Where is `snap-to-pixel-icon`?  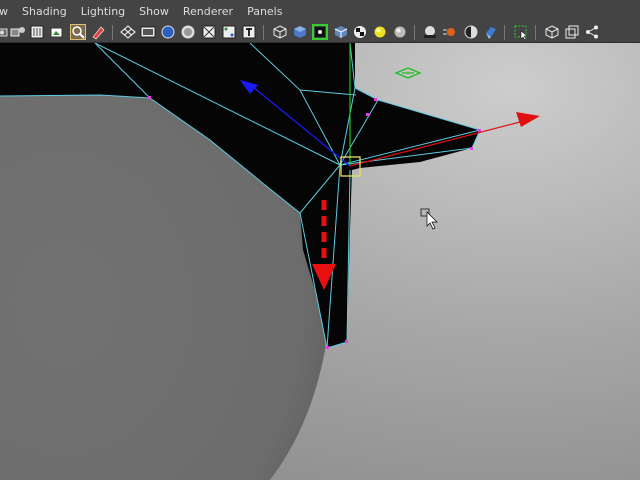 snap-to-pixel-icon is located at coordinates (592, 32).